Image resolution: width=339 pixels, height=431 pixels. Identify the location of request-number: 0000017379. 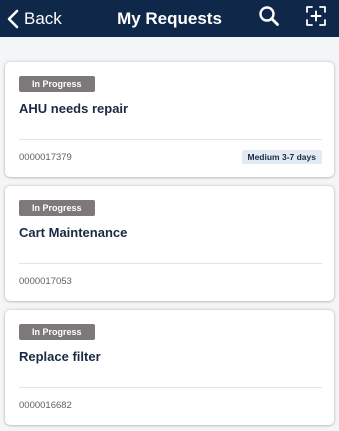
(45, 157).